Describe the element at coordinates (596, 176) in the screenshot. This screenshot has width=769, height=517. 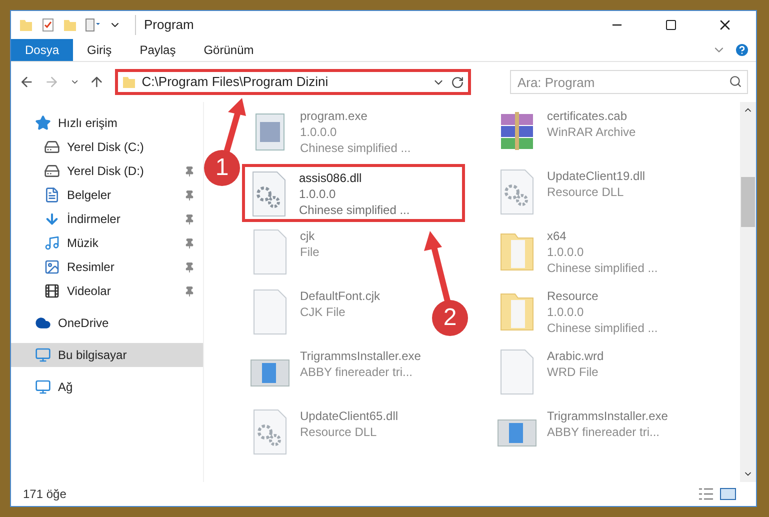
I see `file-name: UpdateClient19.dll` at that location.